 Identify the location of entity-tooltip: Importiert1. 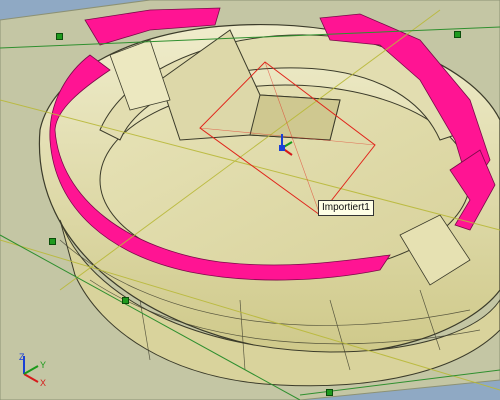
(346, 208).